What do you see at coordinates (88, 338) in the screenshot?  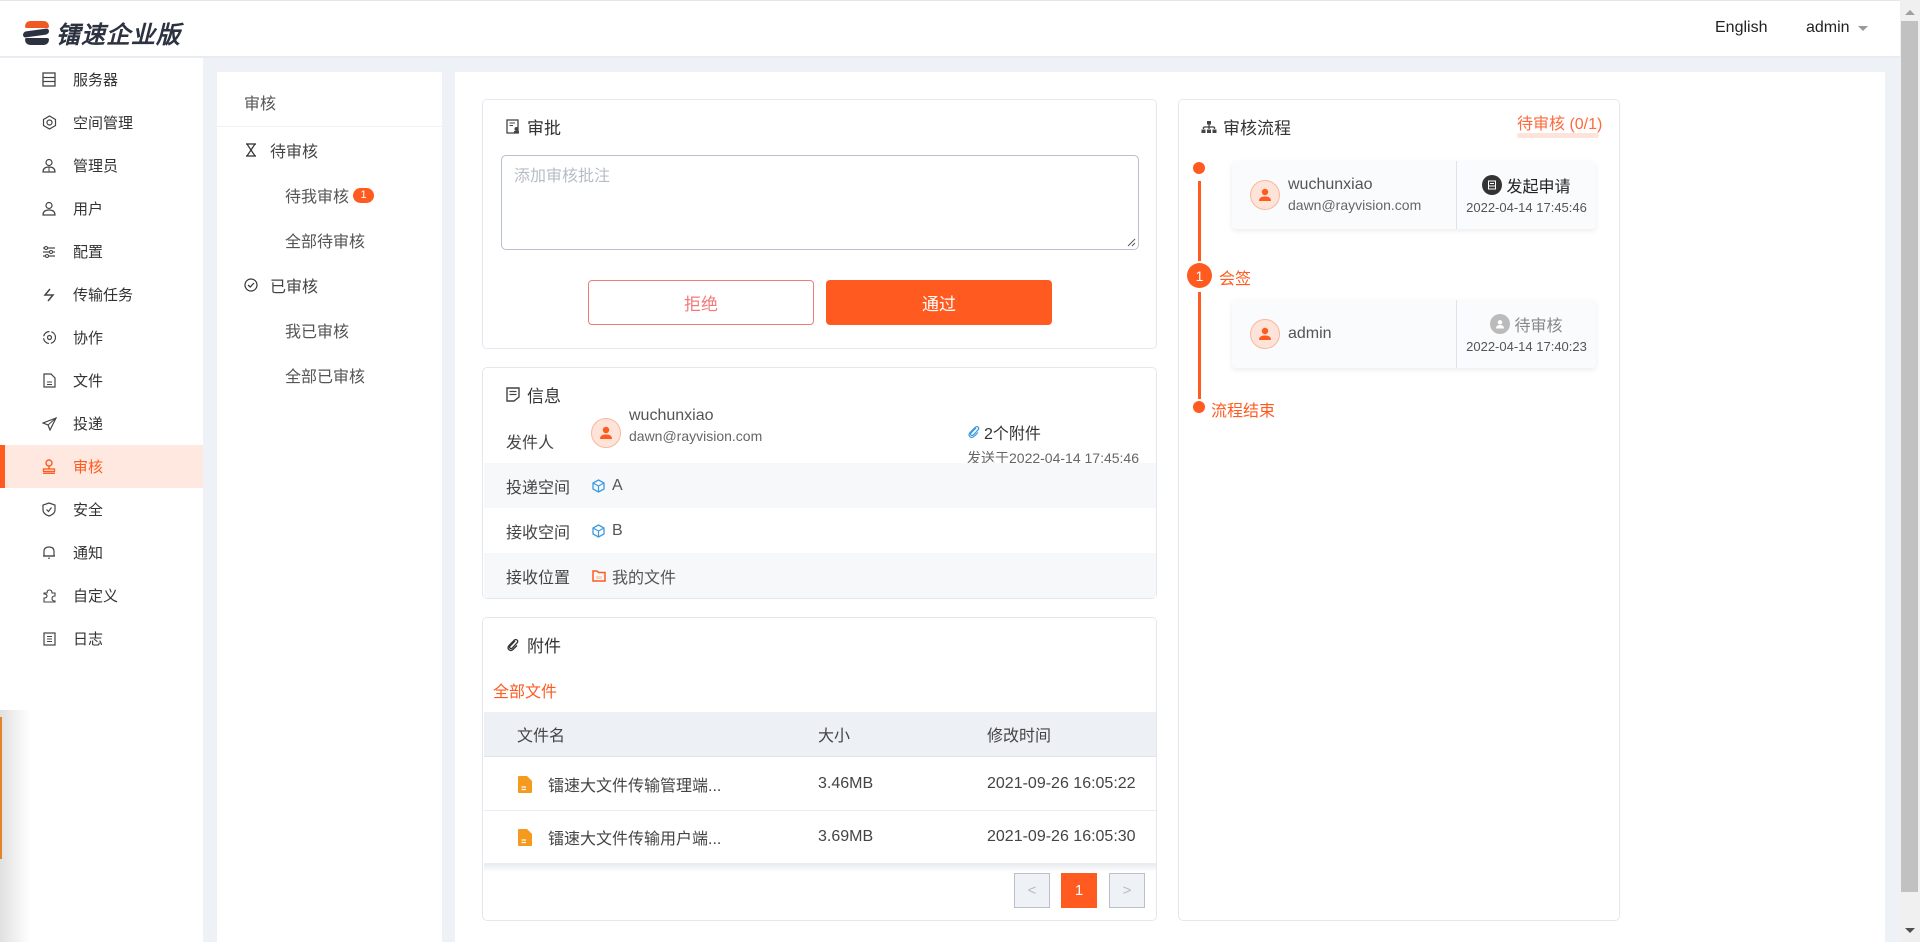 I see `sidebar-item-label: 协作` at bounding box center [88, 338].